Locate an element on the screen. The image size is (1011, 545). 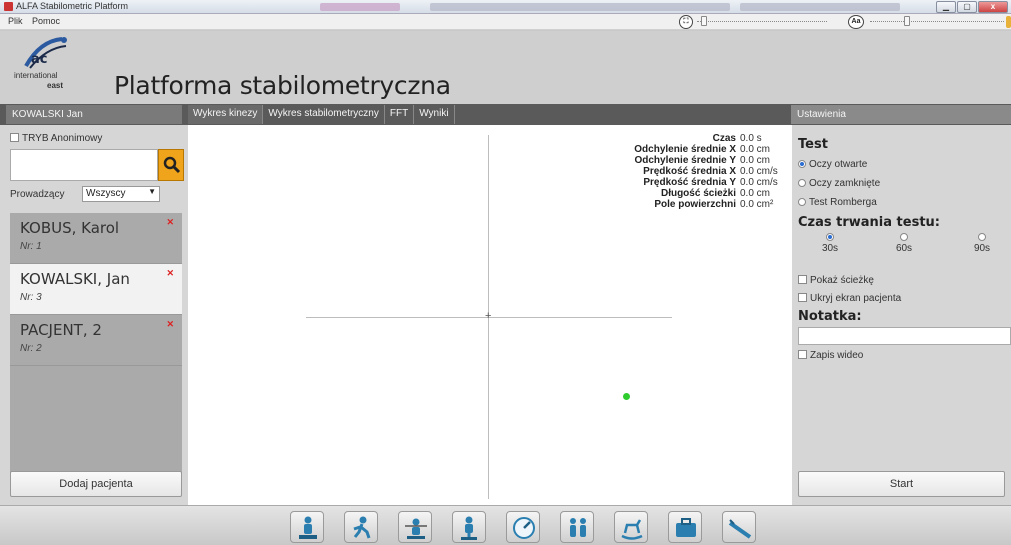
note-title: Notatka: is located at coordinates (830, 316).